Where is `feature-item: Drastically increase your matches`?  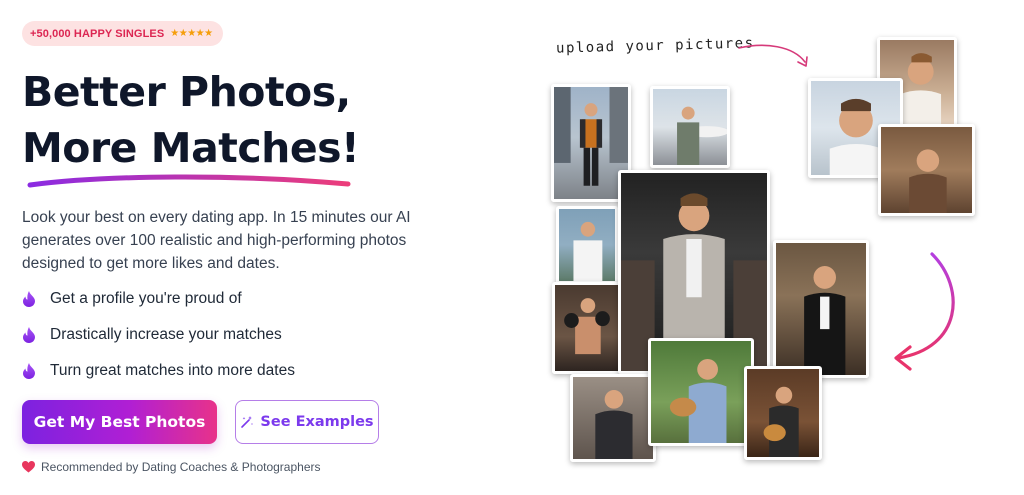 feature-item: Drastically increase your matches is located at coordinates (158, 335).